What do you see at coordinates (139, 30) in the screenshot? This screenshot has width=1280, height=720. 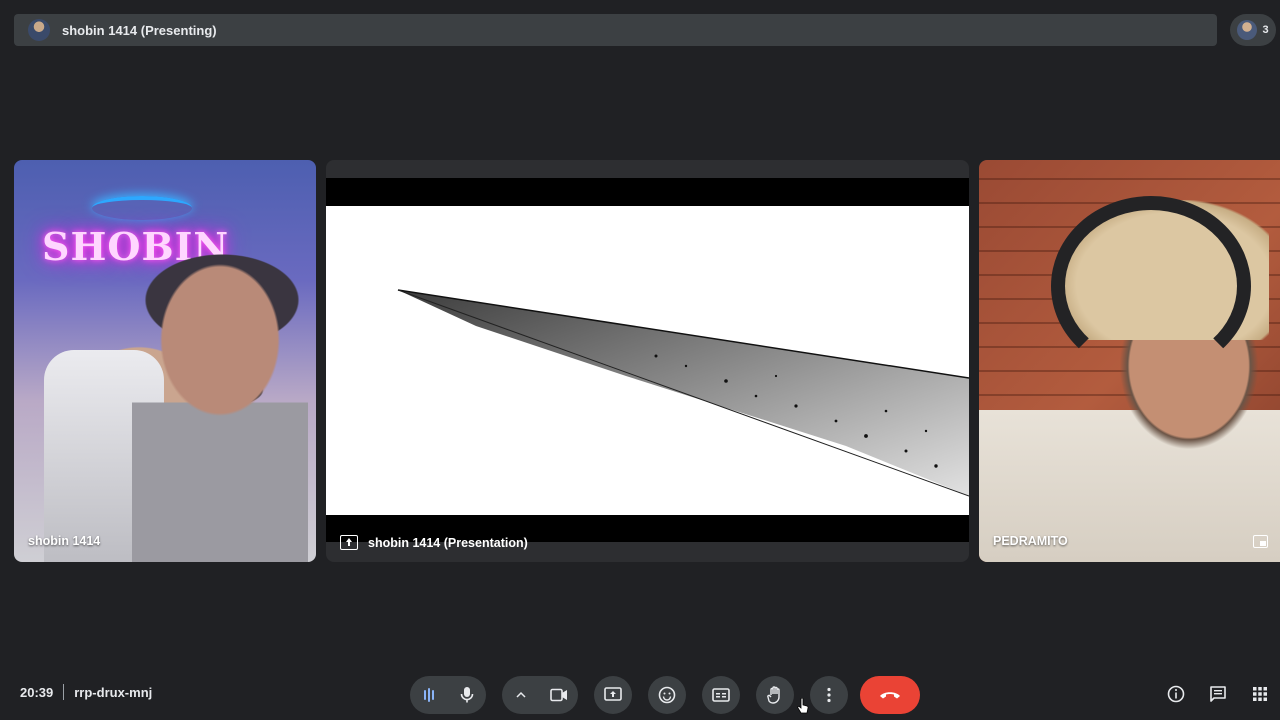 I see `presenting-title: shobin 1414 (Presenting)` at bounding box center [139, 30].